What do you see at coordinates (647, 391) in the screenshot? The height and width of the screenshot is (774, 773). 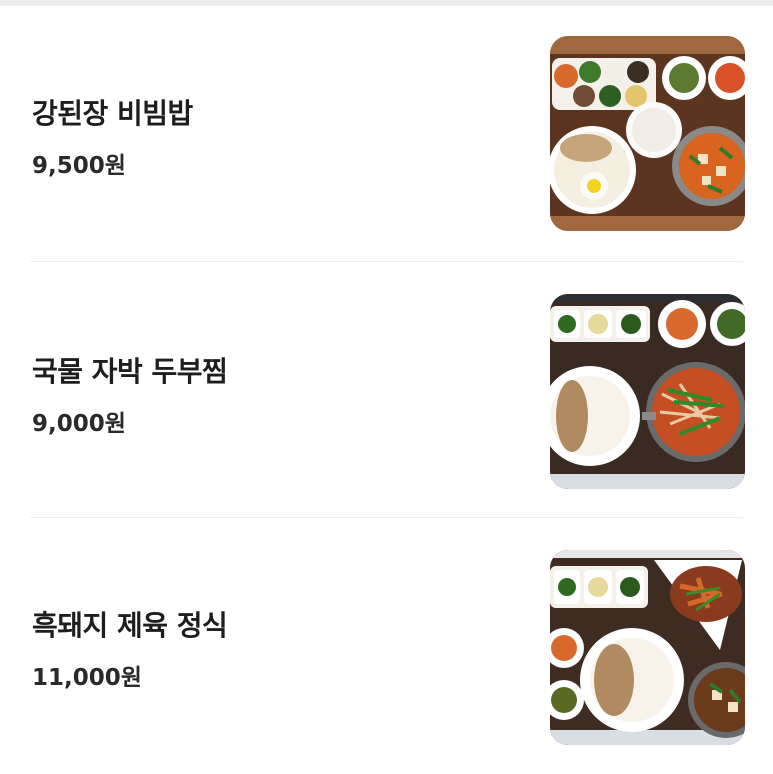 I see `braised-tofu-set-photo` at bounding box center [647, 391].